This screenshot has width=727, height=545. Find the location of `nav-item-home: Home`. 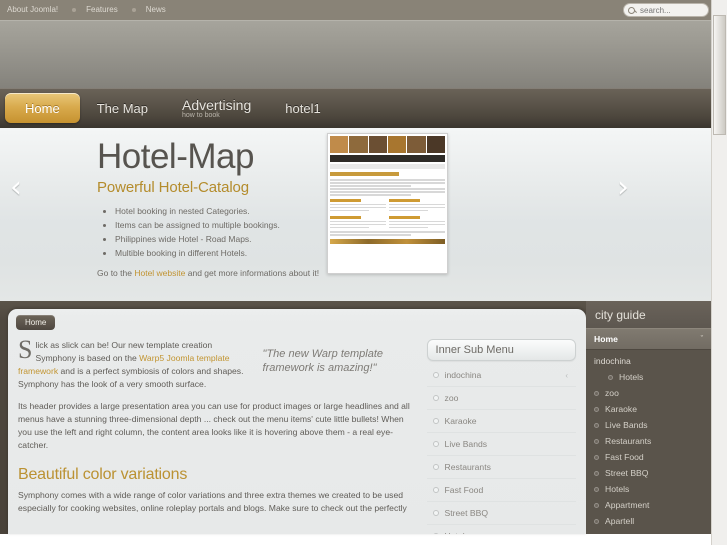

nav-item-home: Home is located at coordinates (42, 108).